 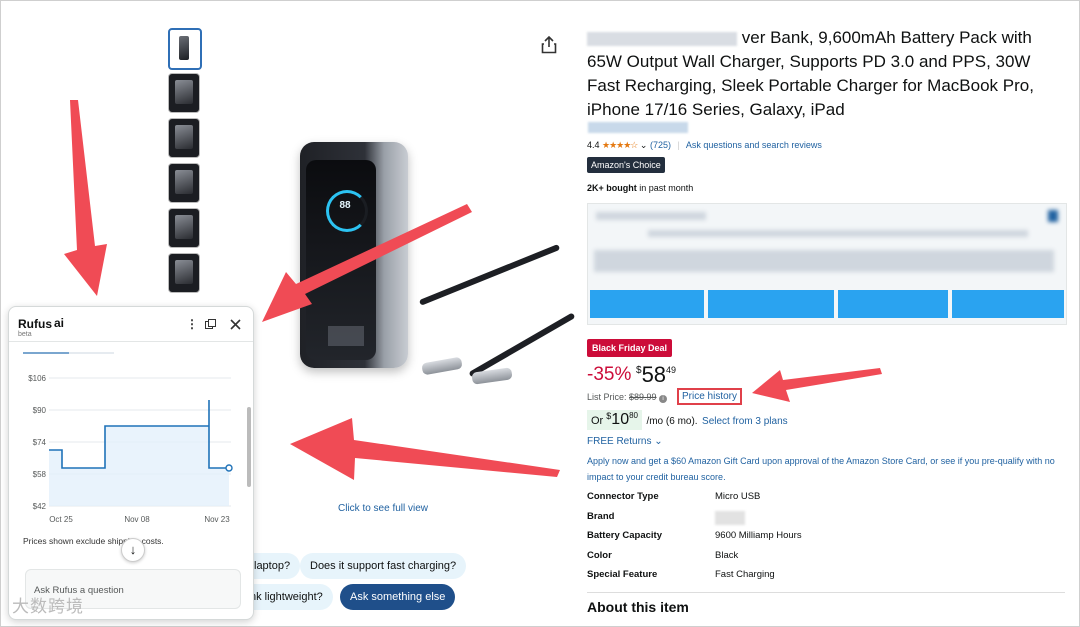 I want to click on about-heading: About this item, so click(x=638, y=607).